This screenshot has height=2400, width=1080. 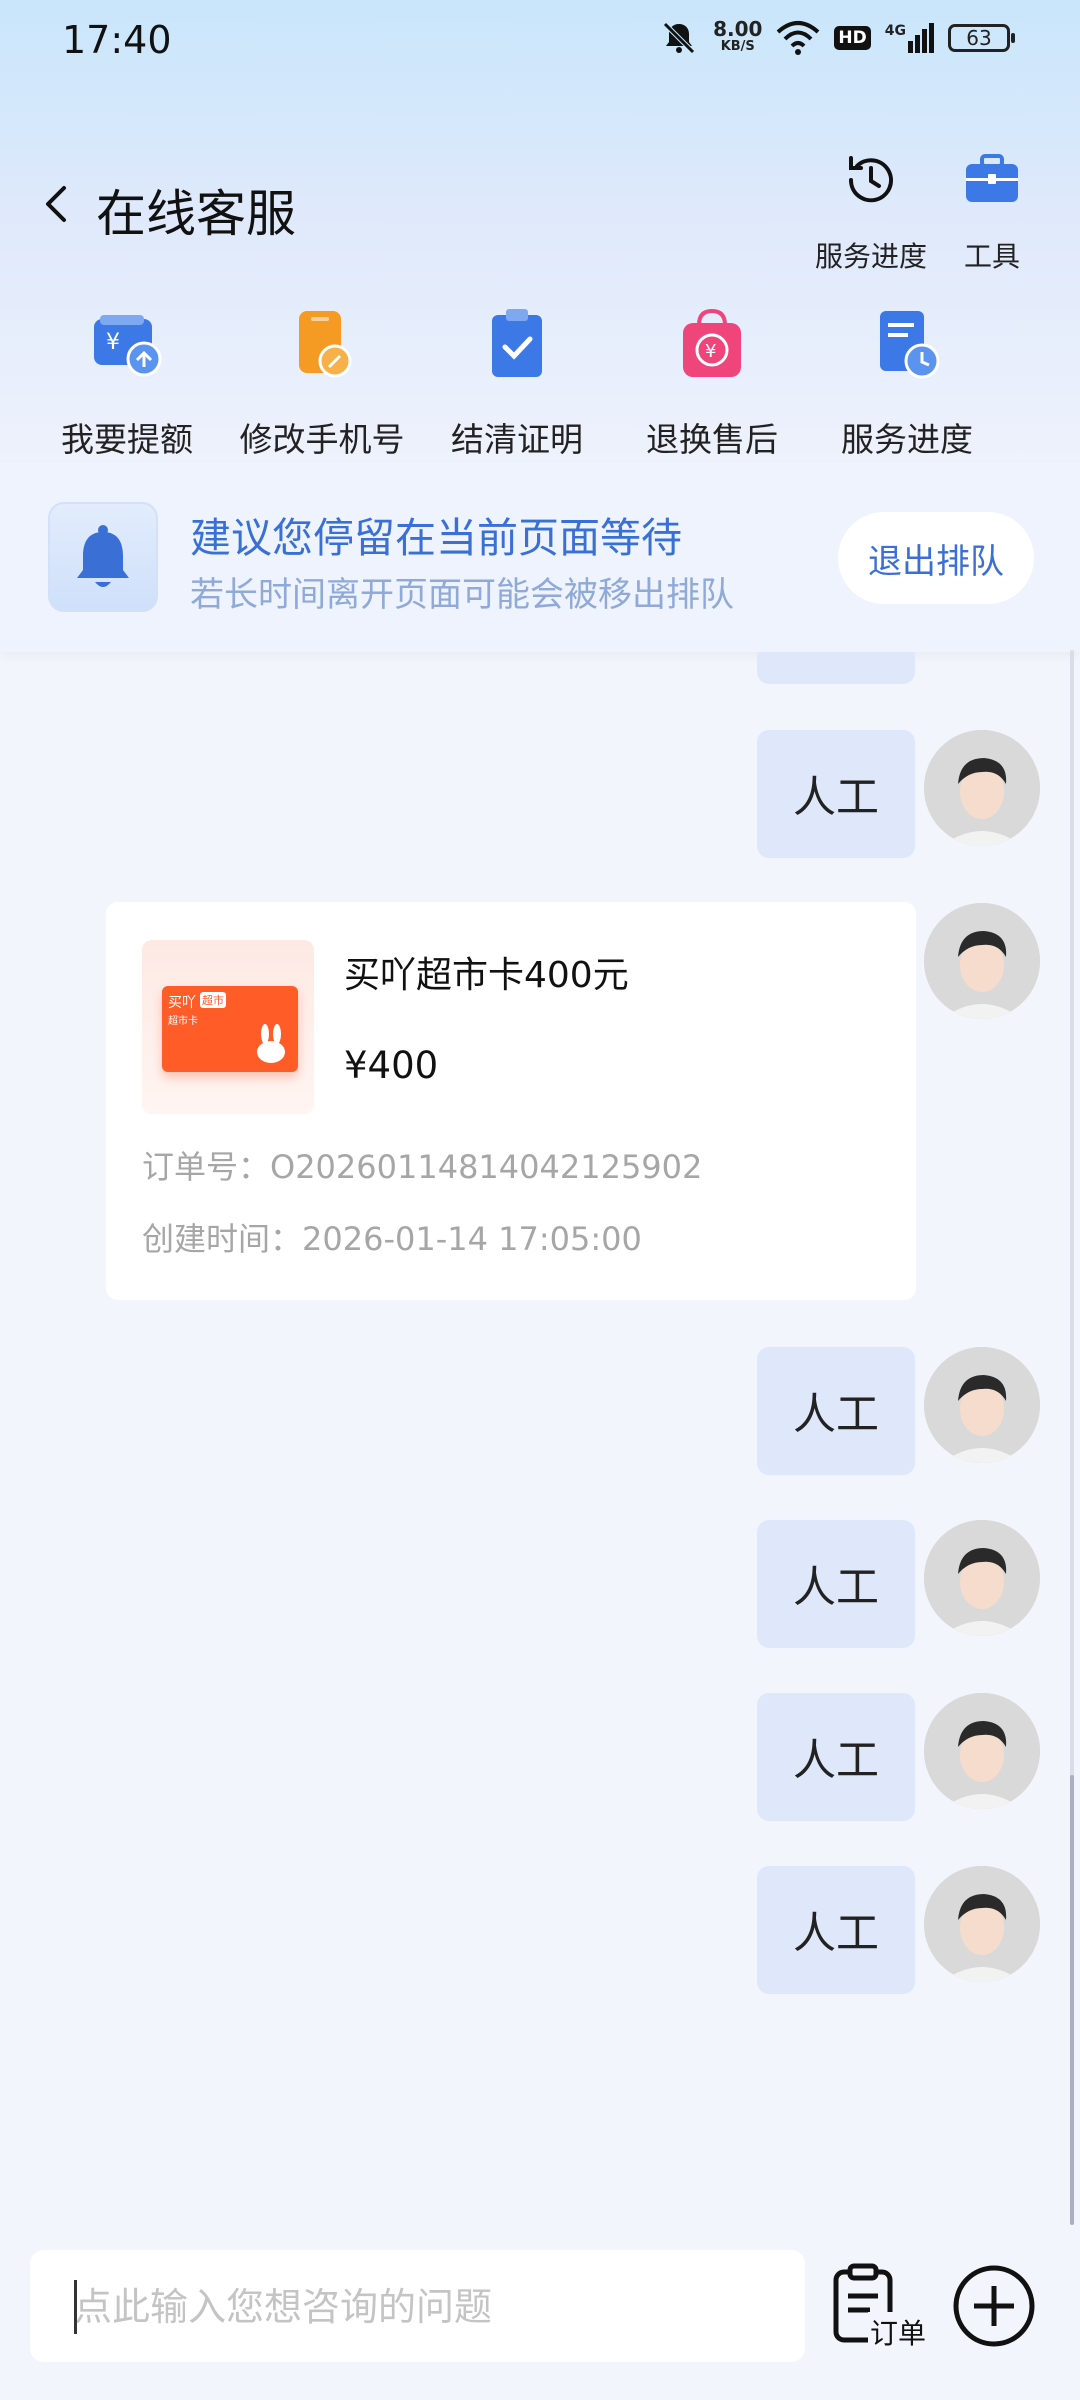 What do you see at coordinates (992, 178) in the screenshot?
I see `toolbox-icon` at bounding box center [992, 178].